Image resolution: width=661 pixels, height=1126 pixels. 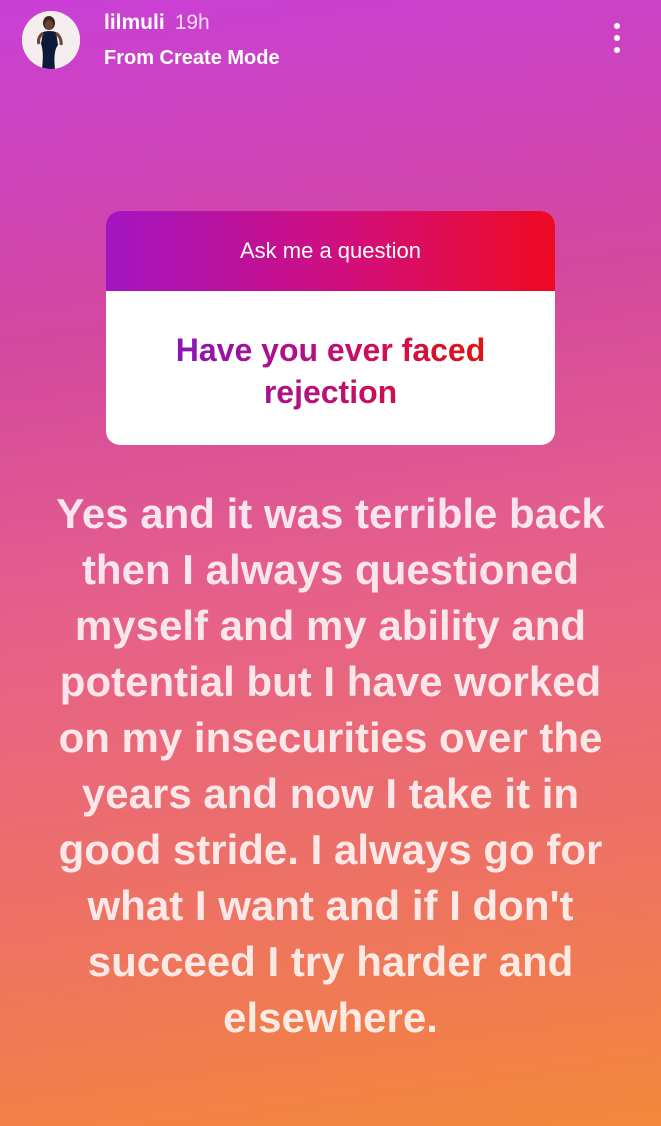 What do you see at coordinates (330, 371) in the screenshot?
I see `sticker-question: Have you ever faced rejection` at bounding box center [330, 371].